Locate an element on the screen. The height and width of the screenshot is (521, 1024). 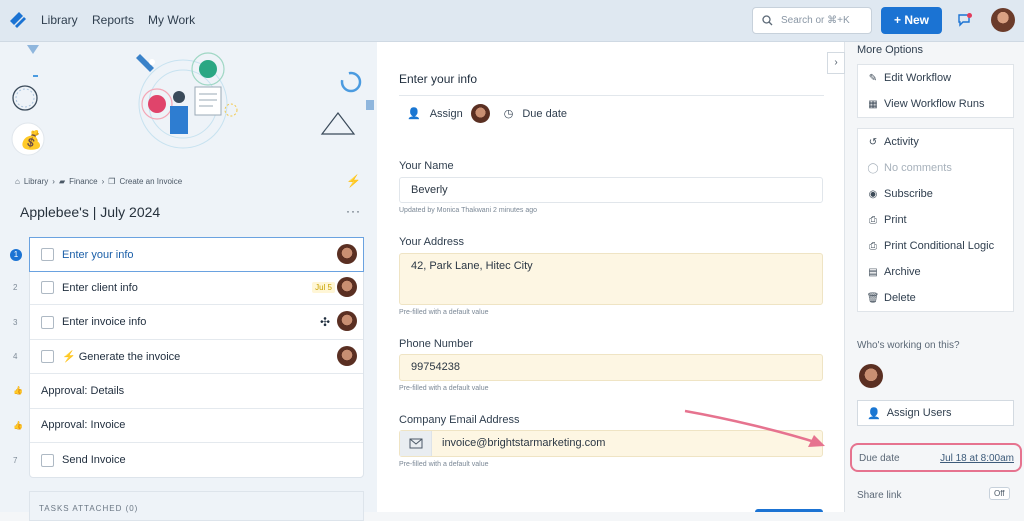
task-item: 1 Enter your info is located at coordinates (187, 254).